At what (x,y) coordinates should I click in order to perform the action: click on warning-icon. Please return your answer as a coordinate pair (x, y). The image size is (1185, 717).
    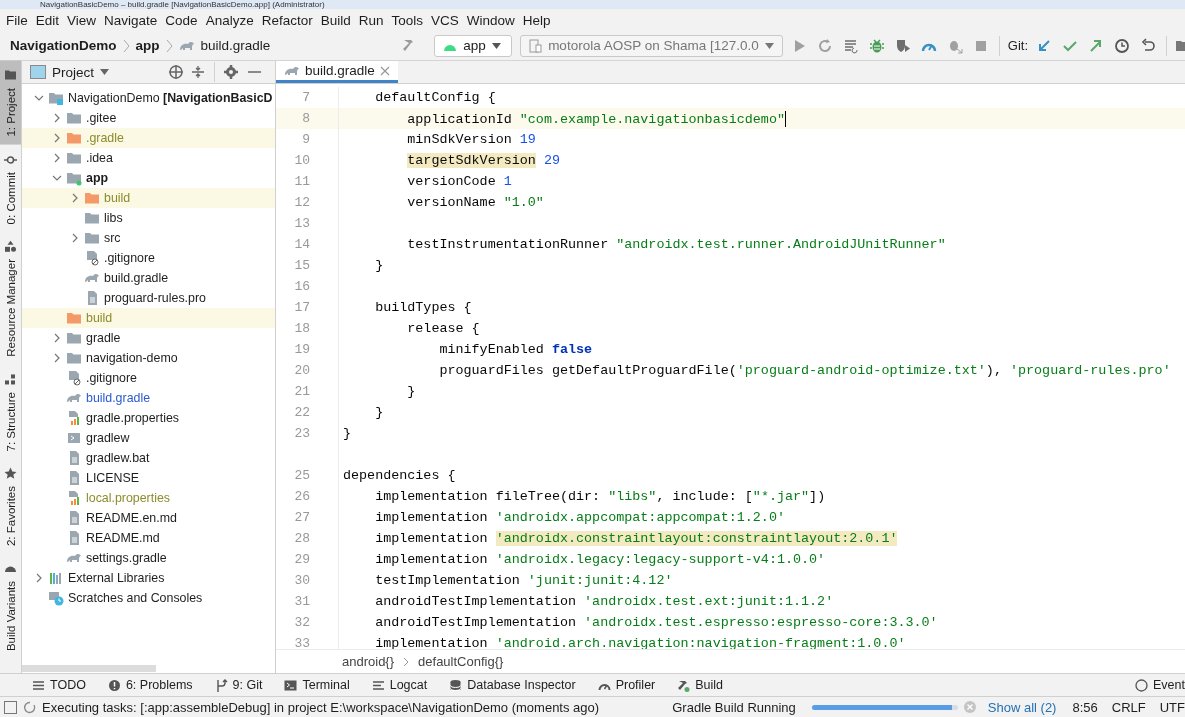
    Looking at the image, I should click on (114, 685).